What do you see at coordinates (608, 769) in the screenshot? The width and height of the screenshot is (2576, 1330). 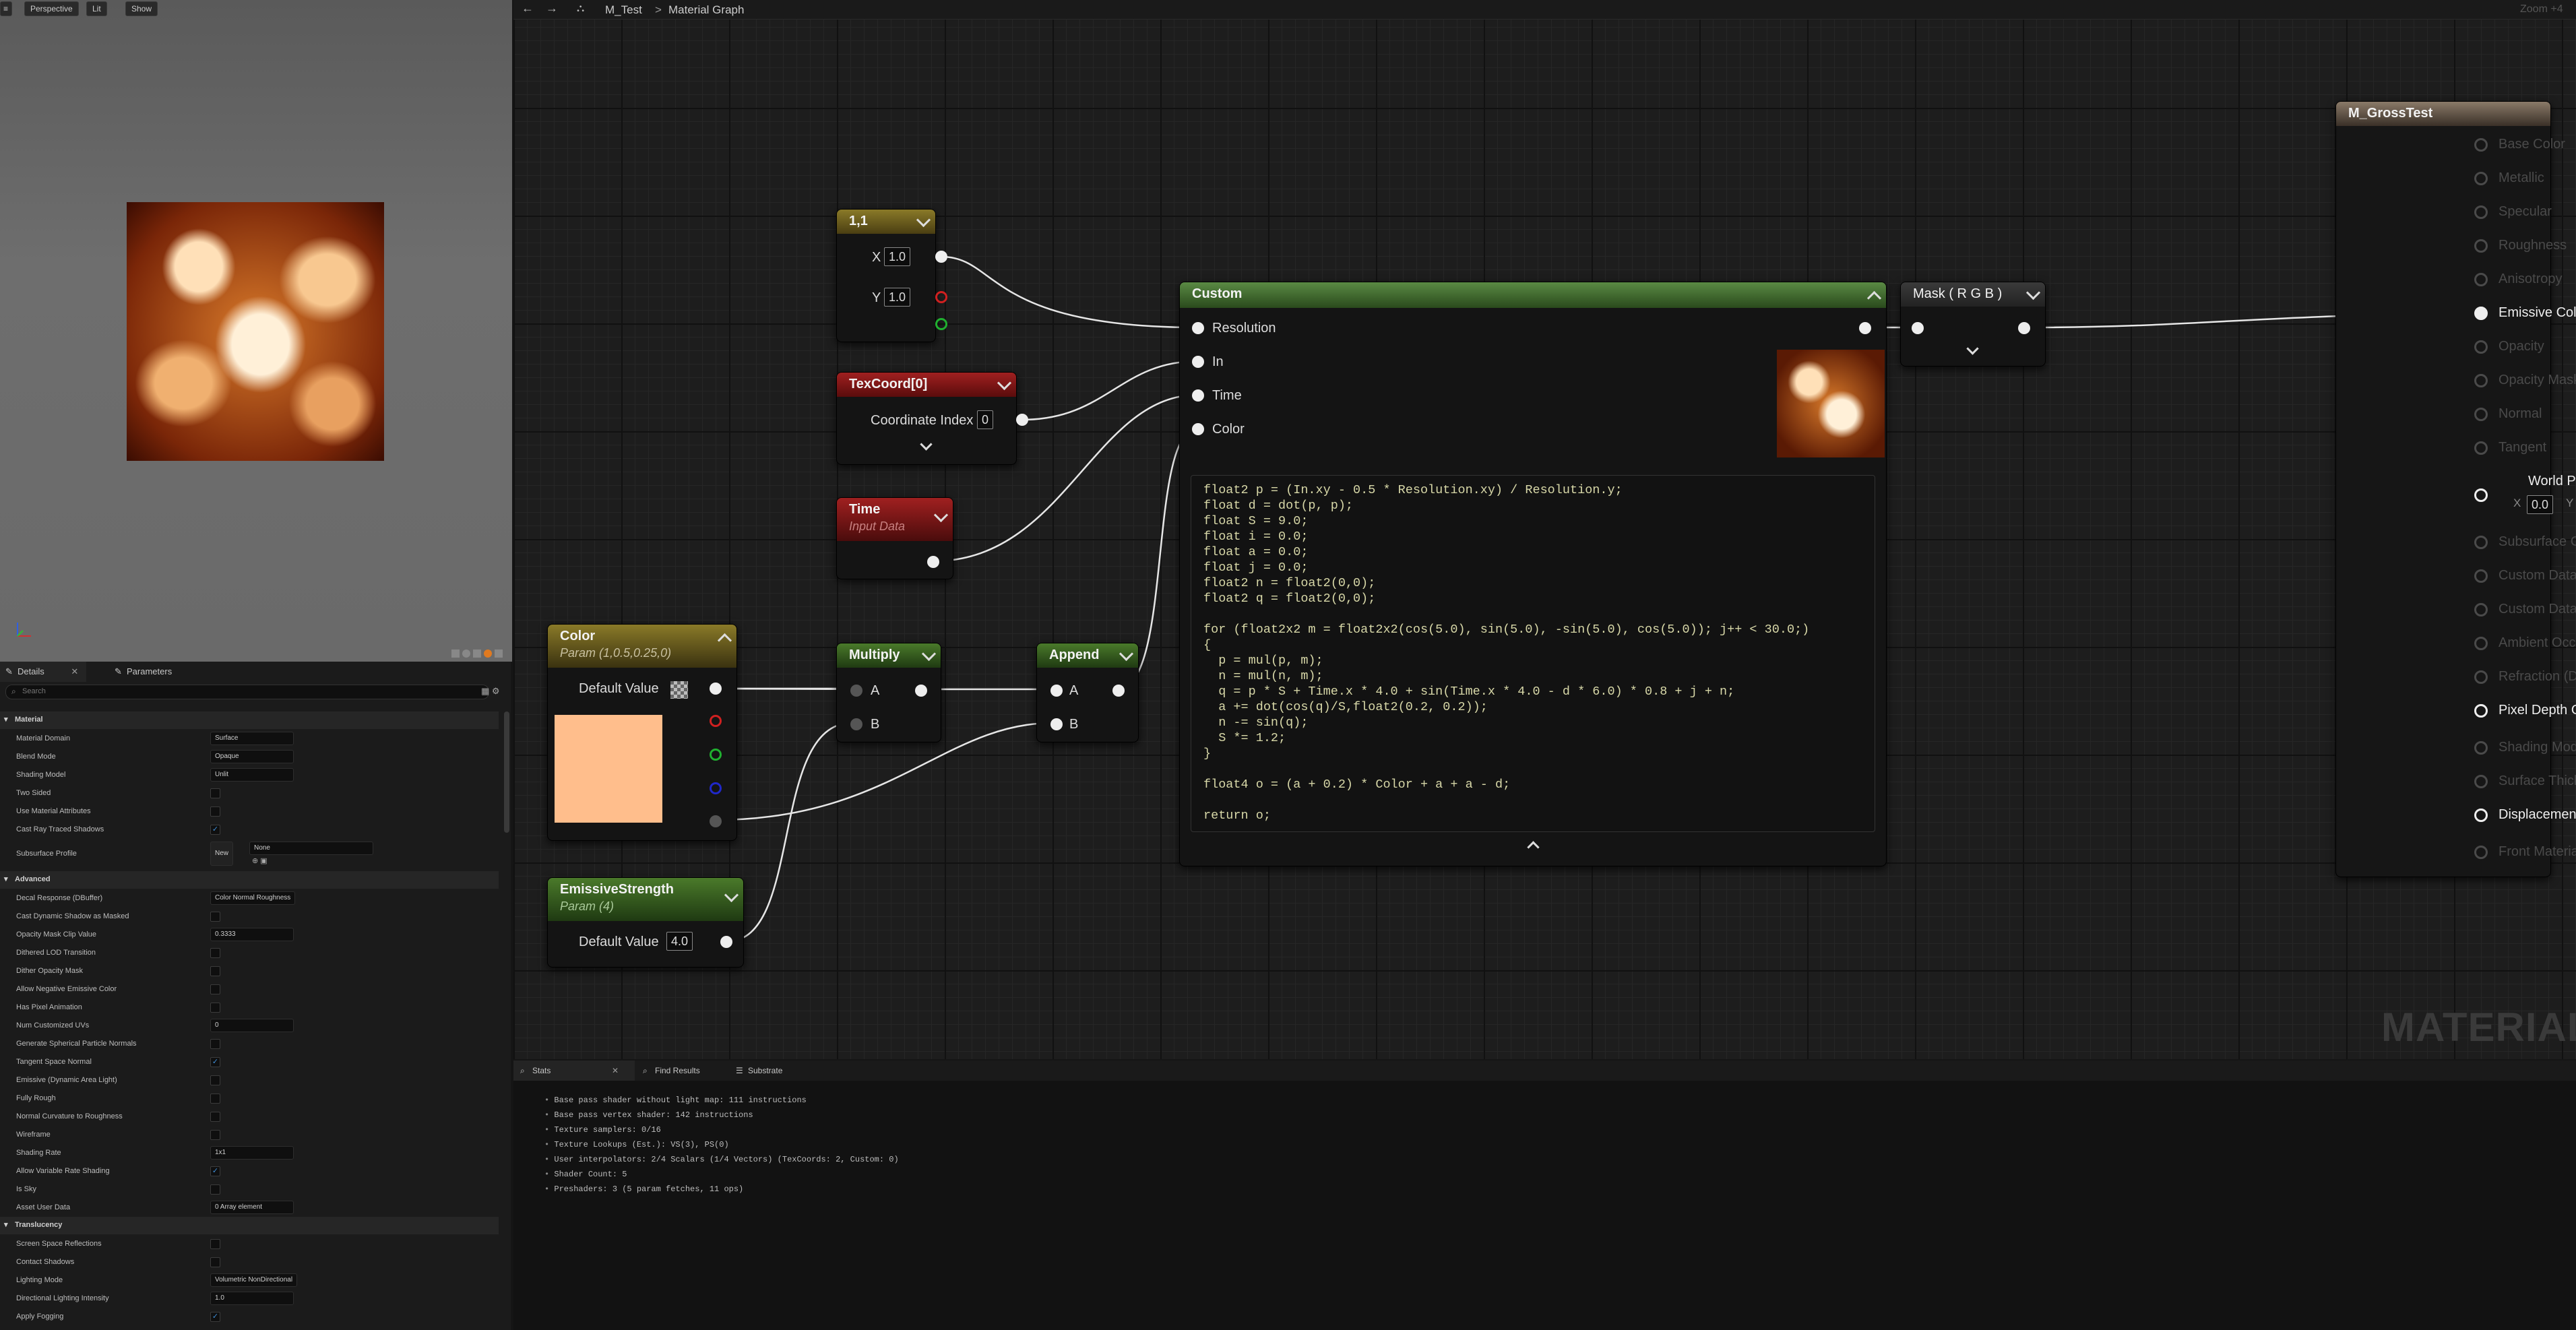 I see `color-preview-swatch` at bounding box center [608, 769].